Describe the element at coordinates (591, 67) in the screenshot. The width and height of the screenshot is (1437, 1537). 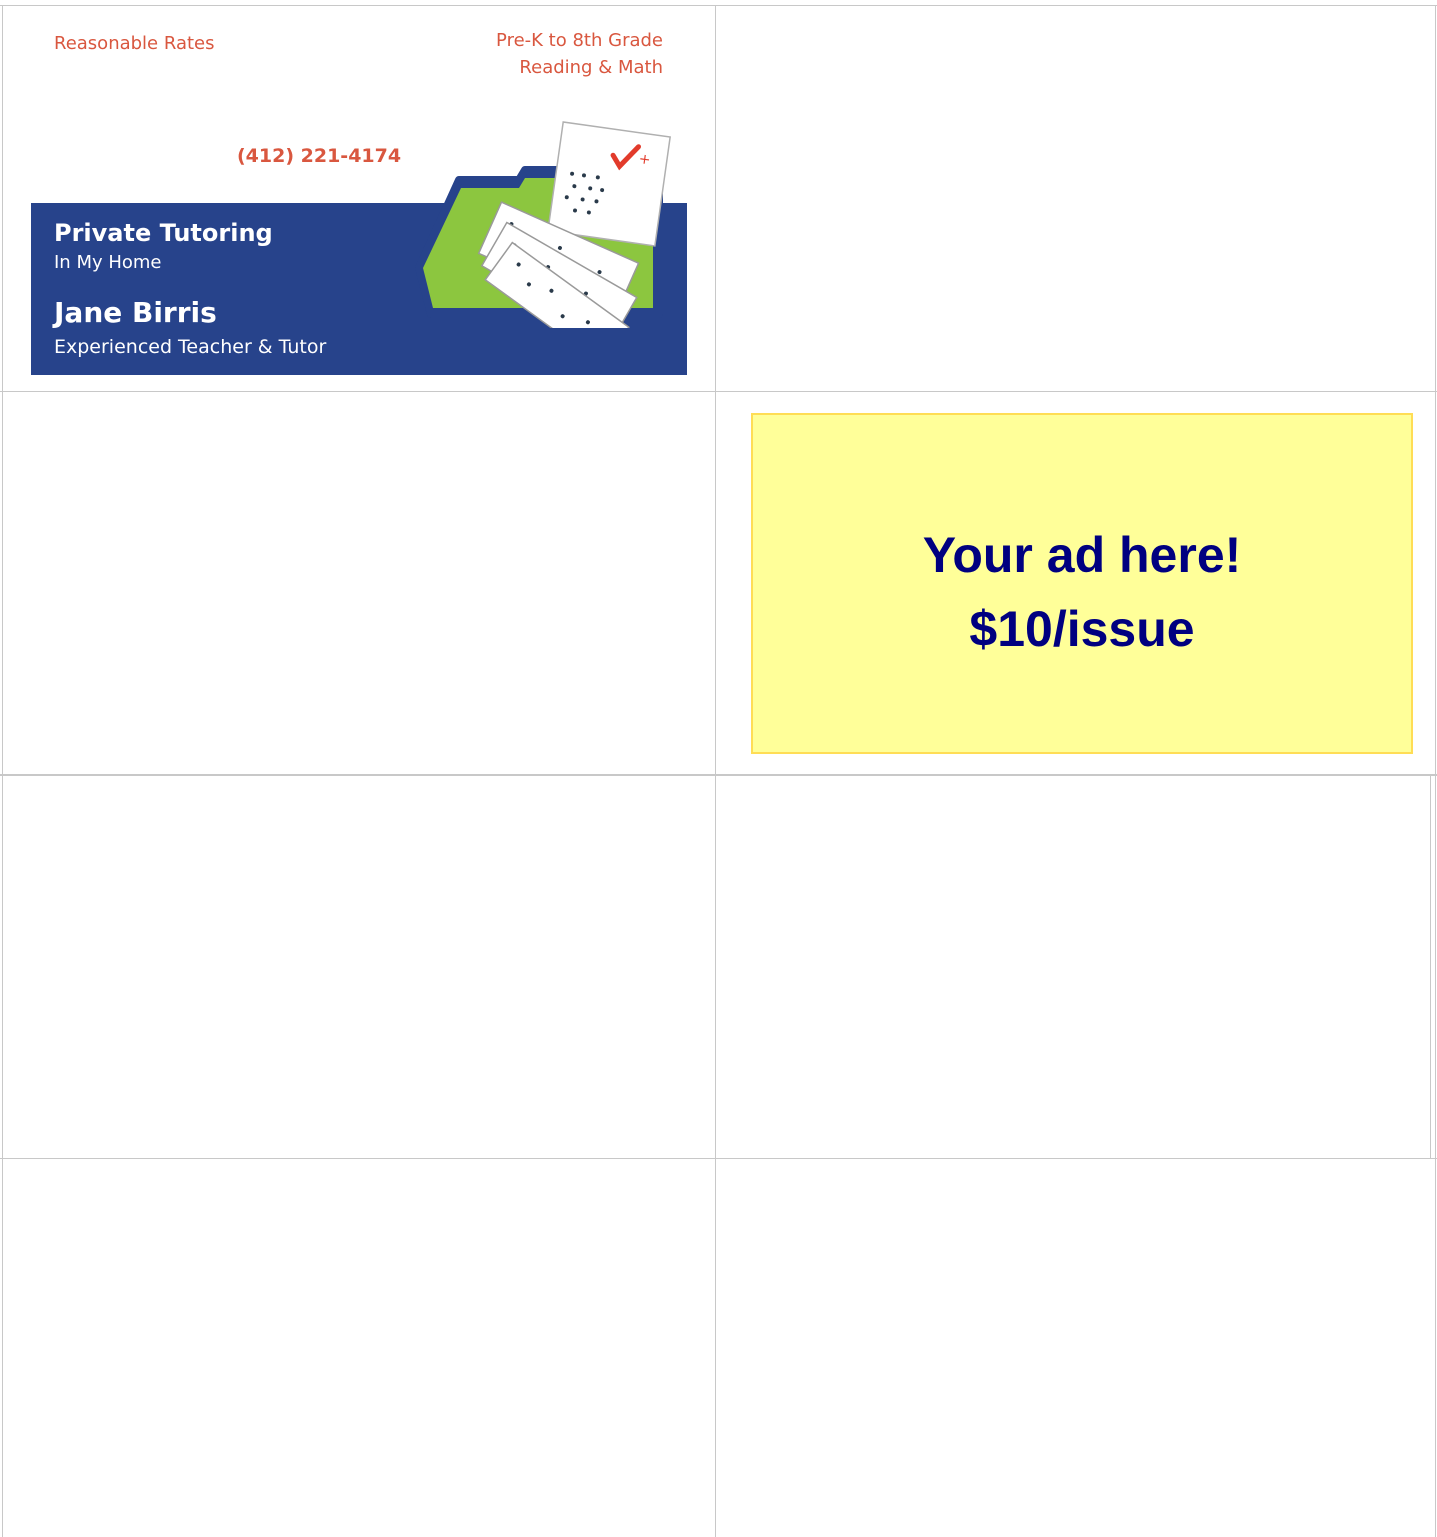
I see `card-subjects-text: Reading & Math` at that location.